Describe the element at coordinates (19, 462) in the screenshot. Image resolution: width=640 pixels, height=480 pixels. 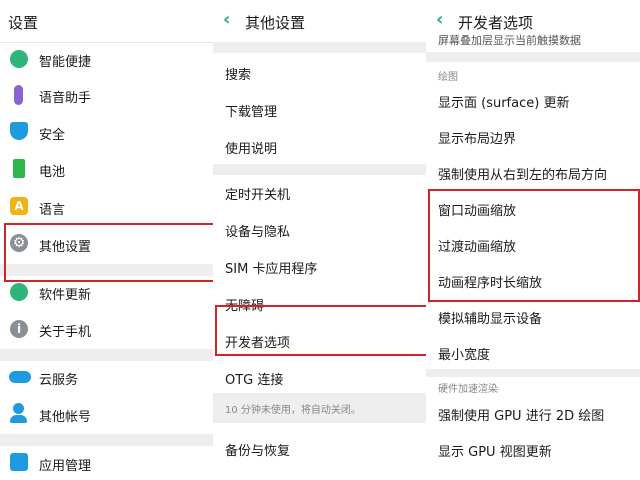
I see `apps-icon` at that location.